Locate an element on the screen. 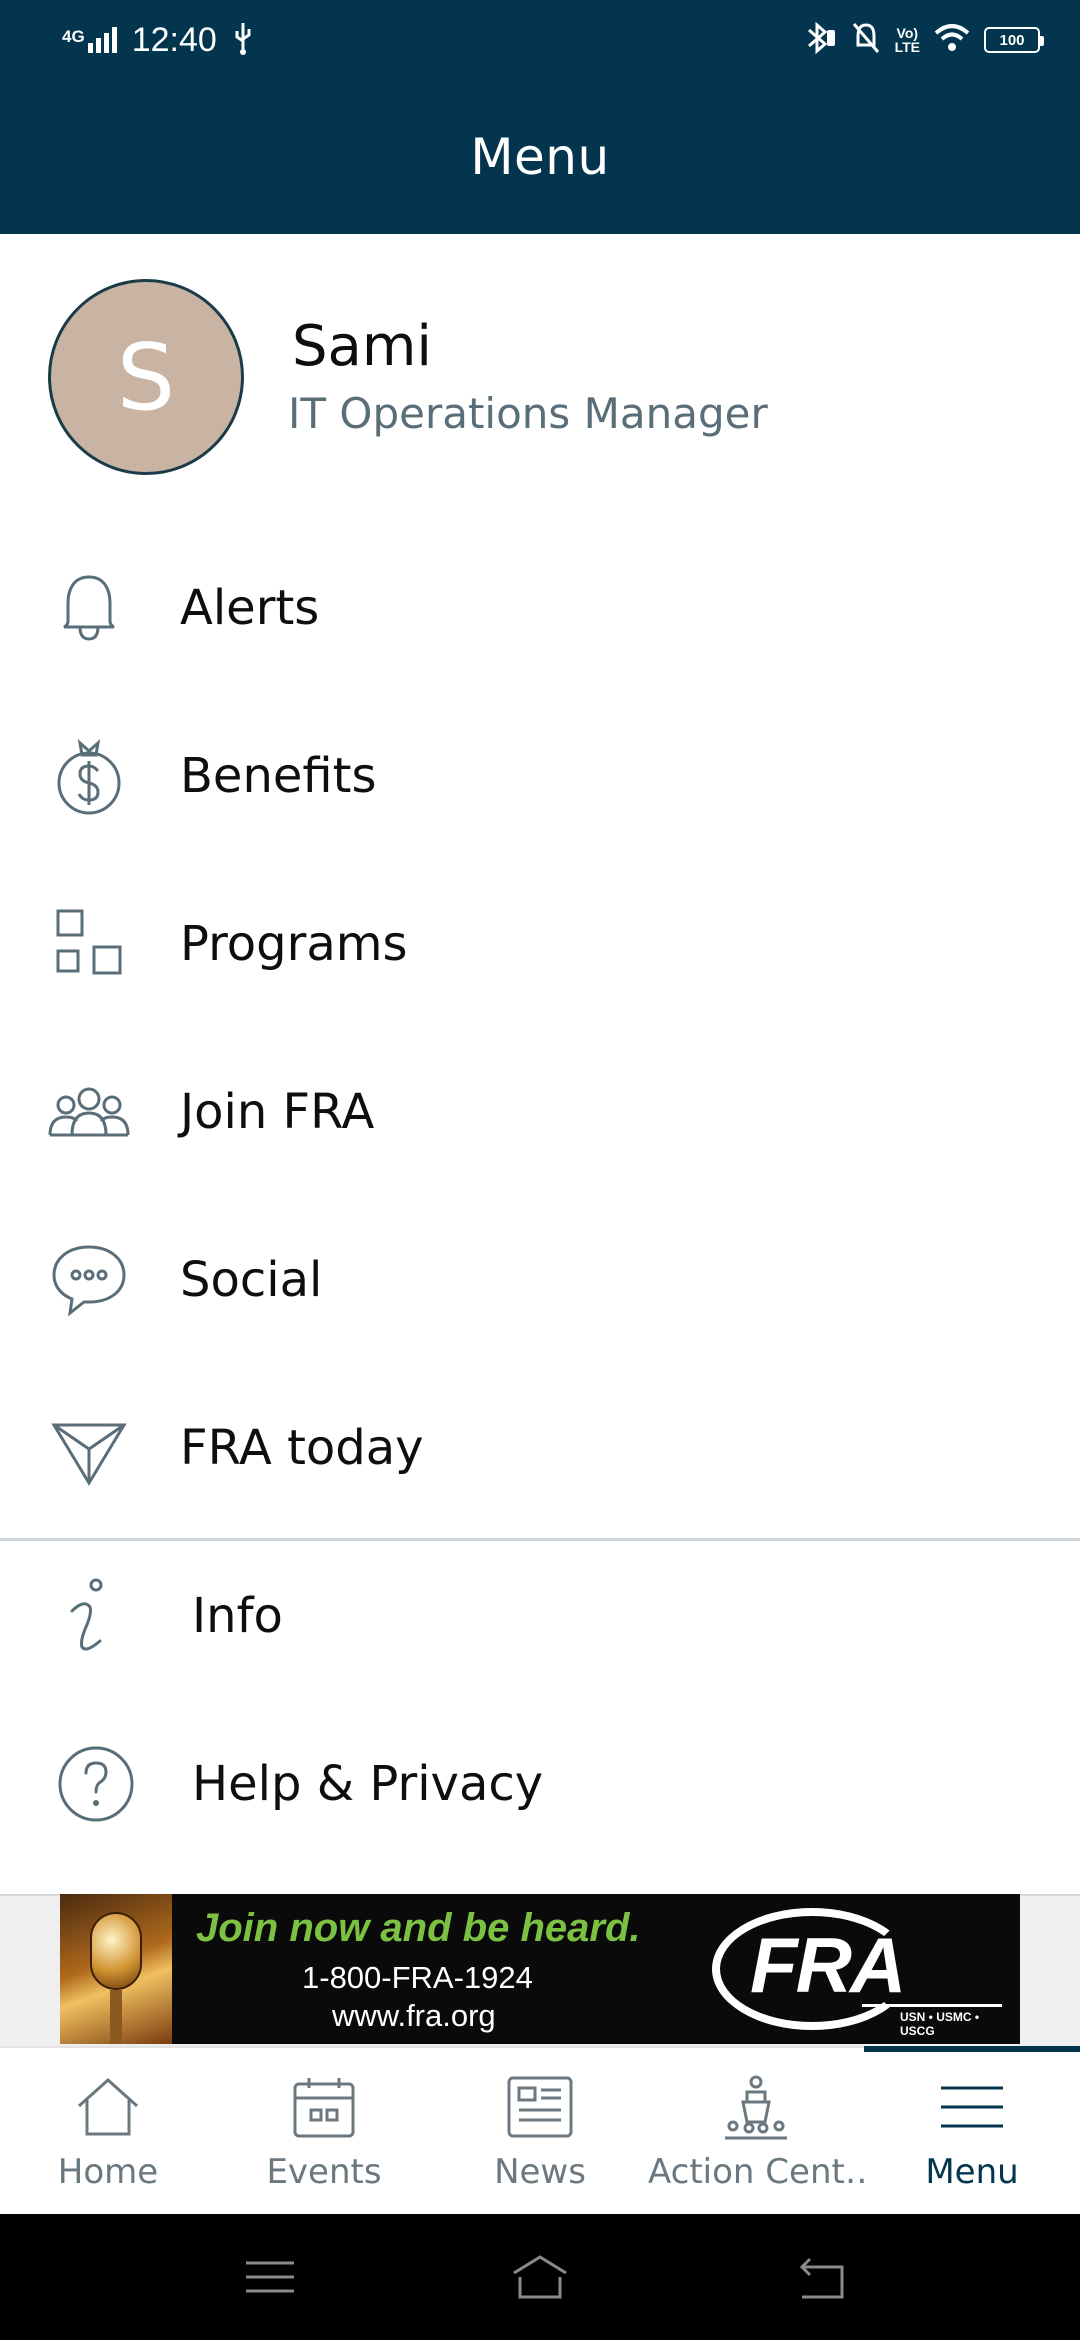  profile-name: Sami is located at coordinates (362, 346).